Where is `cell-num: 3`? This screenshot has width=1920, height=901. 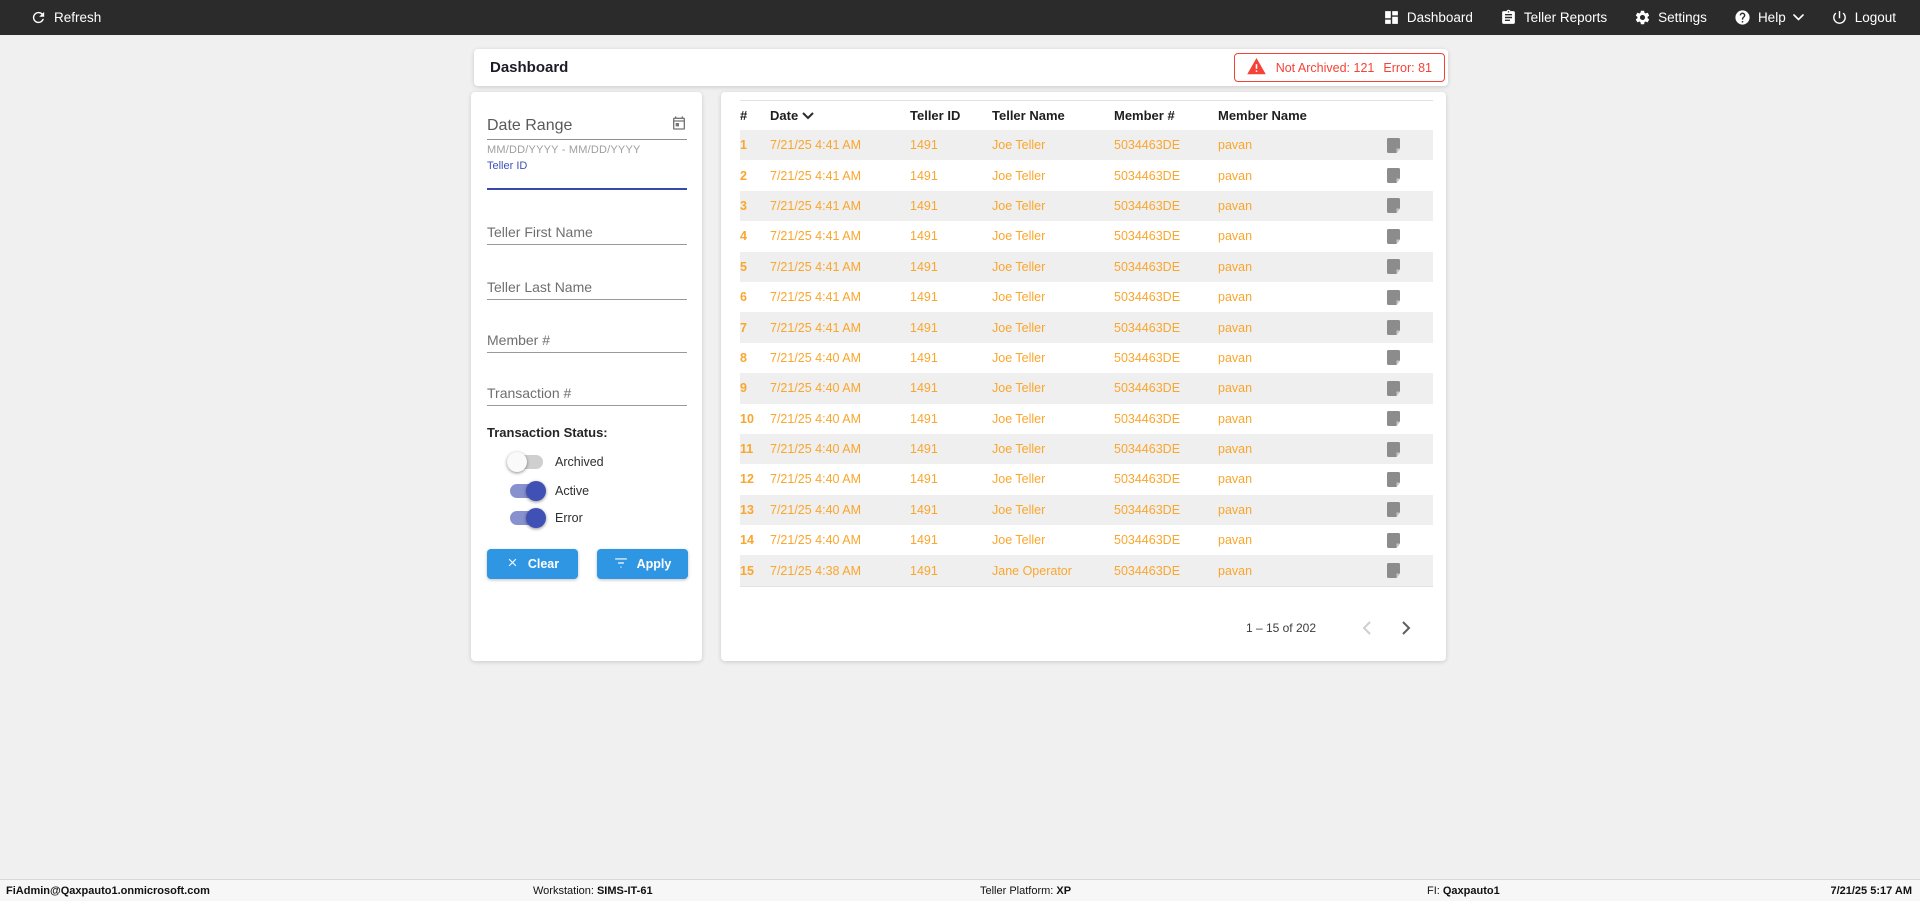 cell-num: 3 is located at coordinates (743, 205).